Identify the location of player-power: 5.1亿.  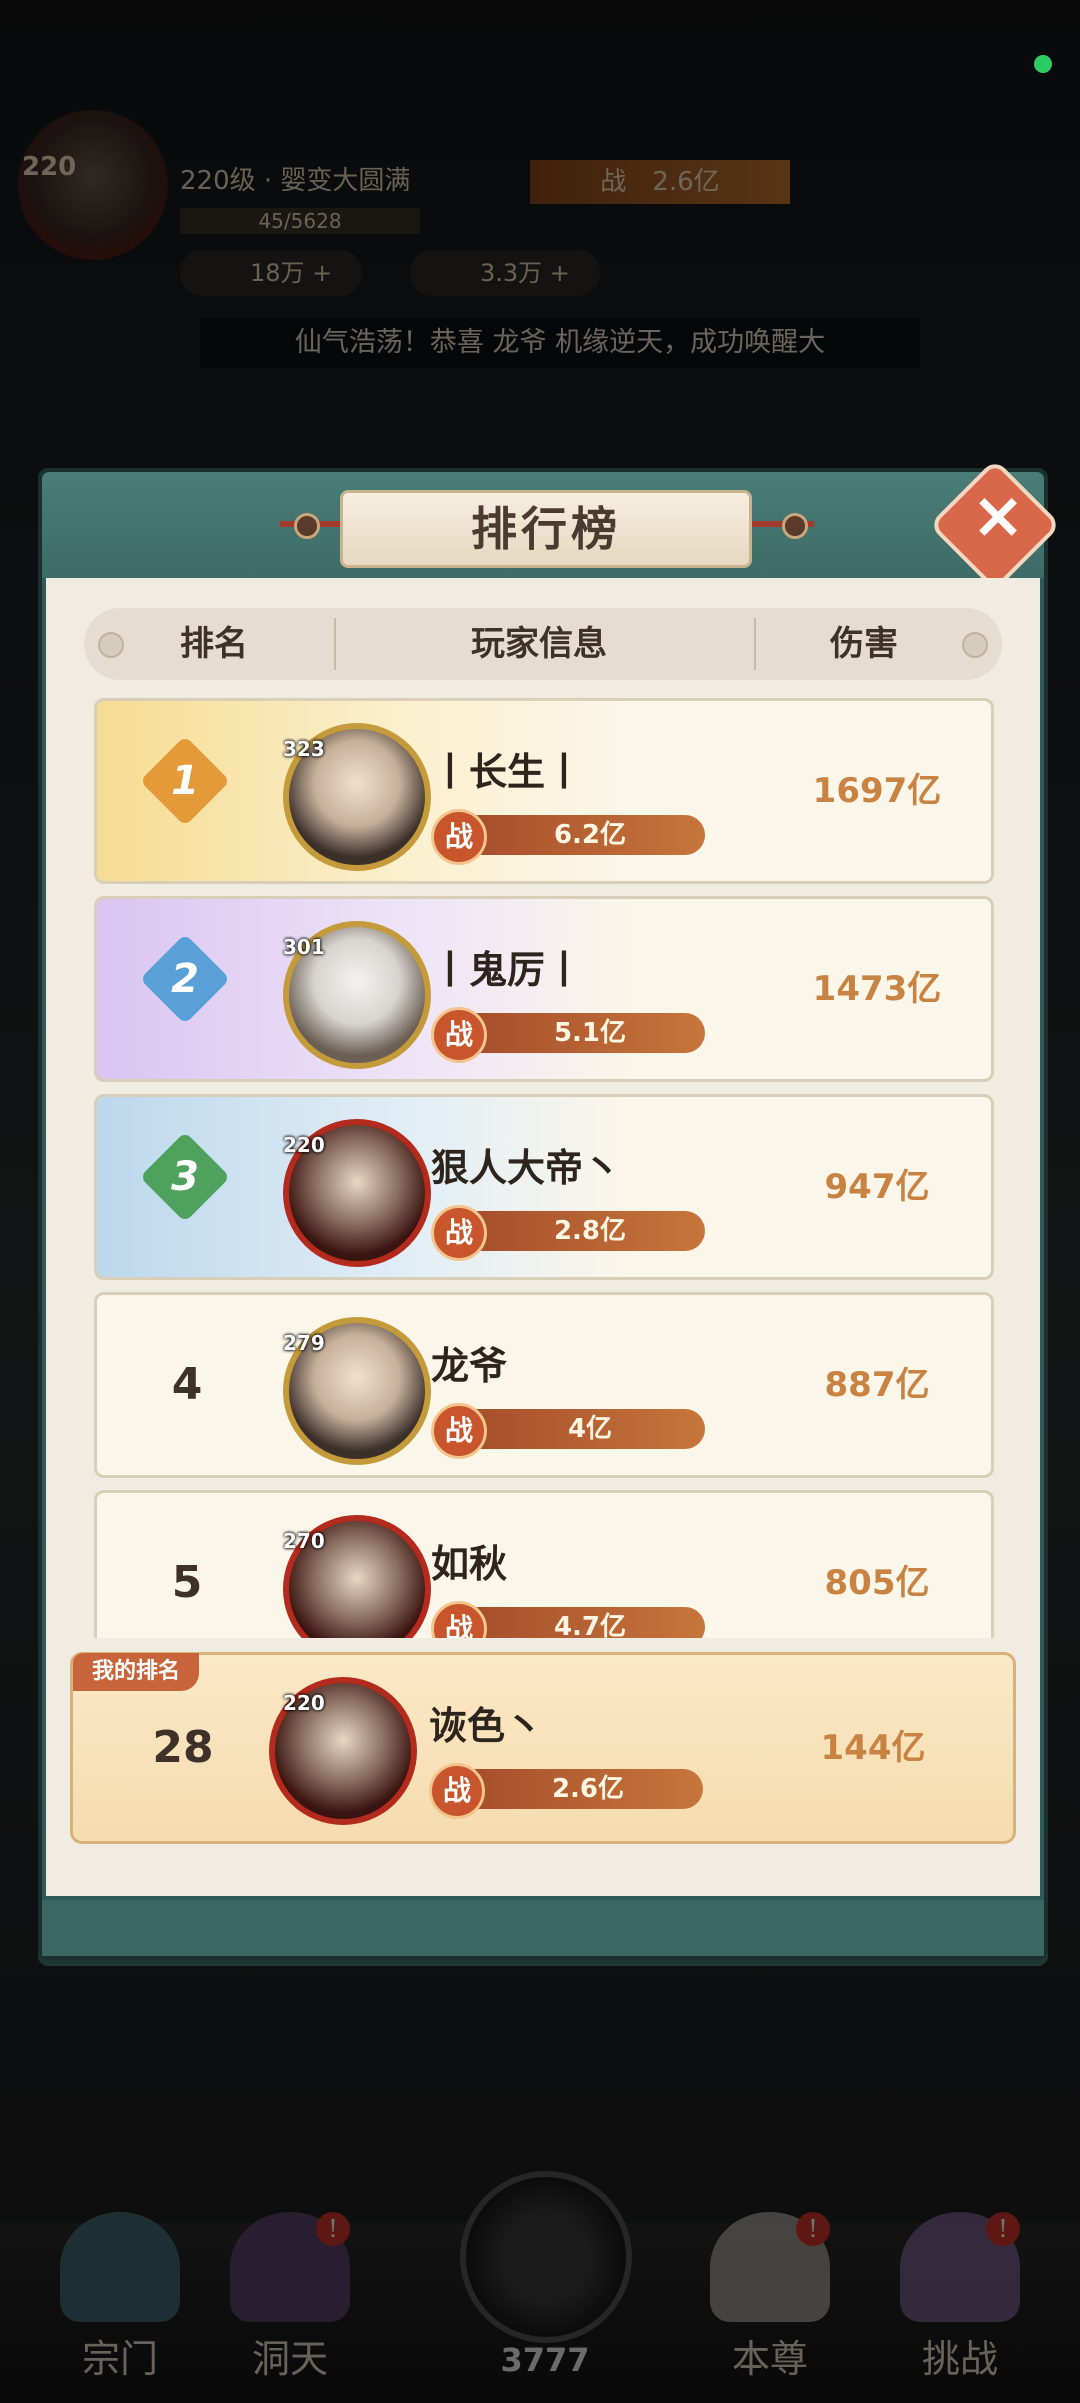
(580, 1033).